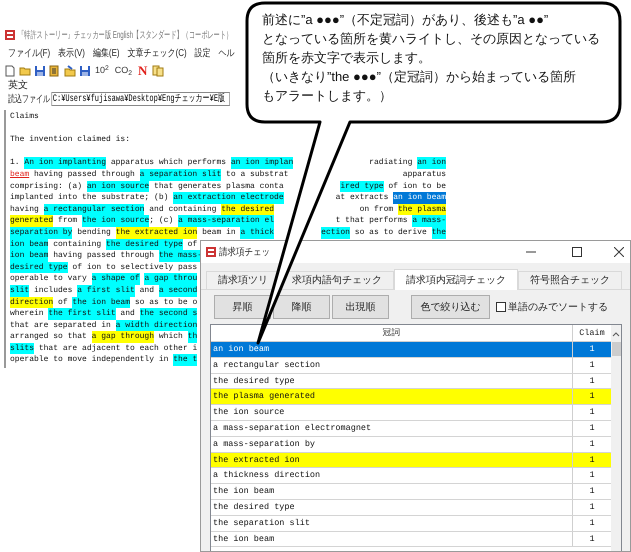 This screenshot has width=631, height=552. I want to click on text-fragment: containing, so click(77, 244).